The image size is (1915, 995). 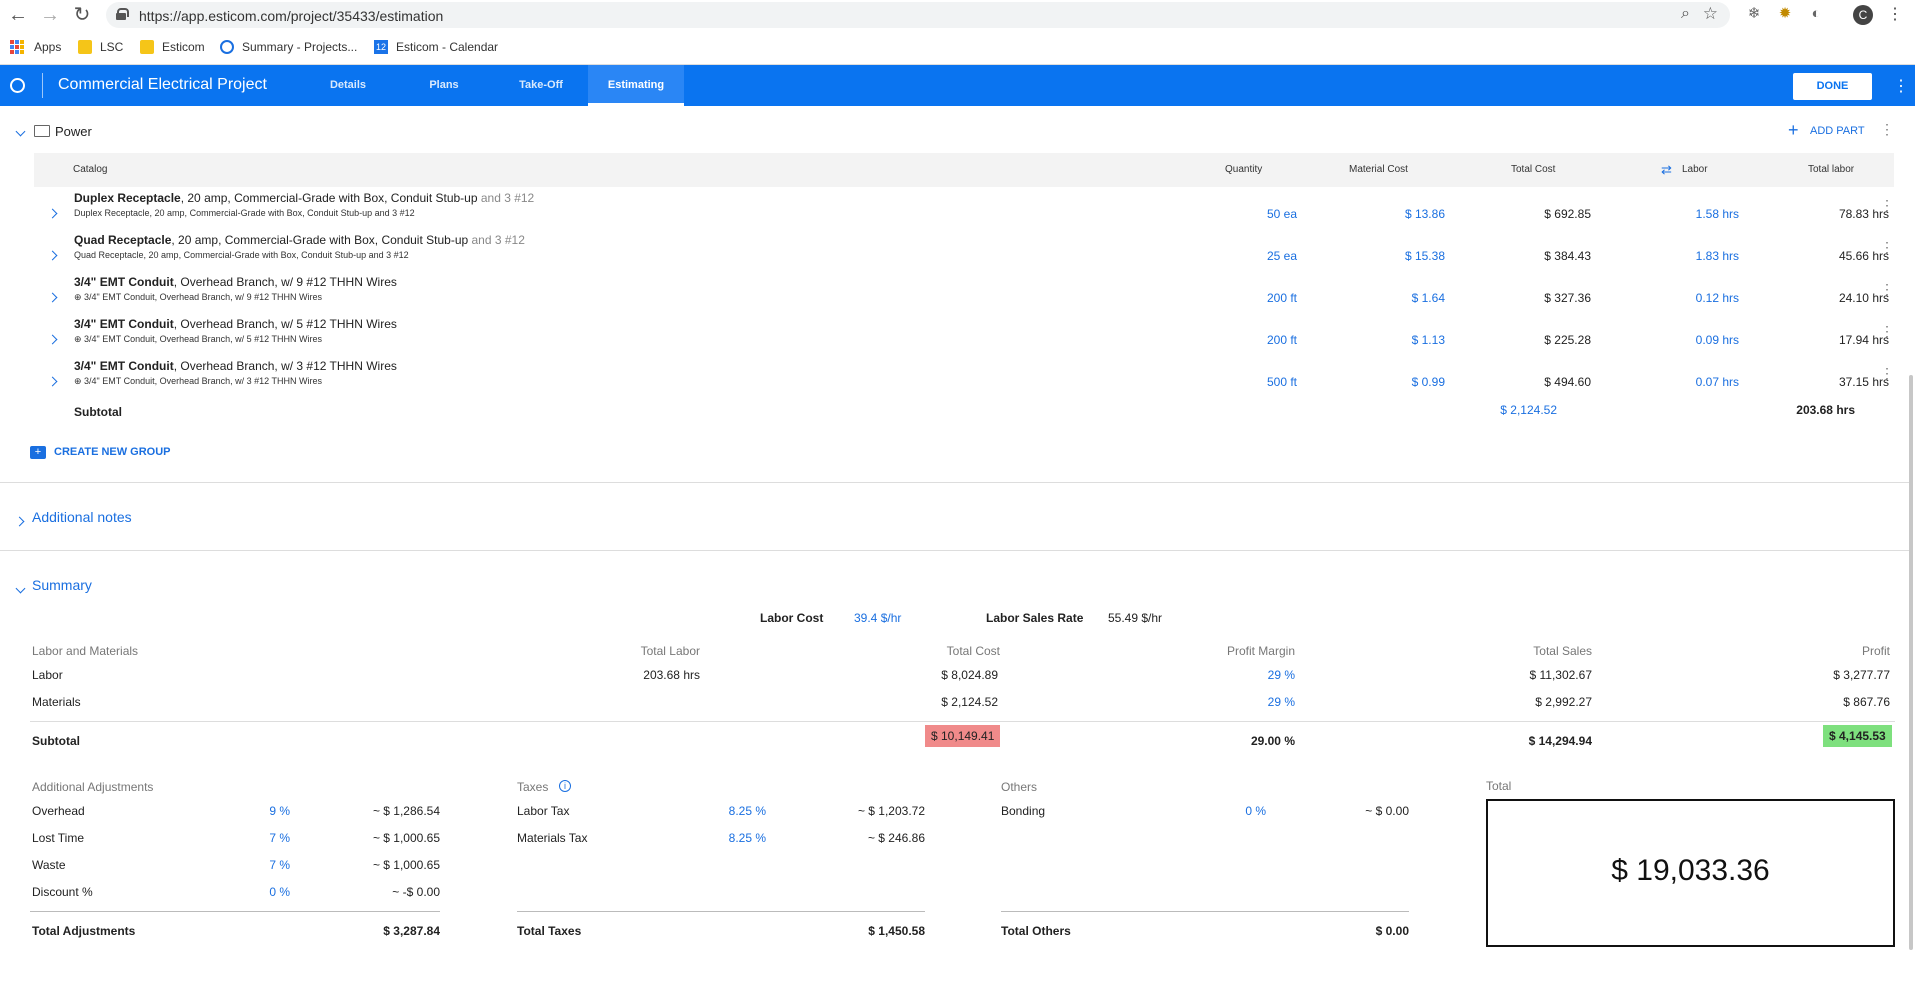 What do you see at coordinates (1389, 340) in the screenshot?
I see `cell-material-cost: $ 1.13` at bounding box center [1389, 340].